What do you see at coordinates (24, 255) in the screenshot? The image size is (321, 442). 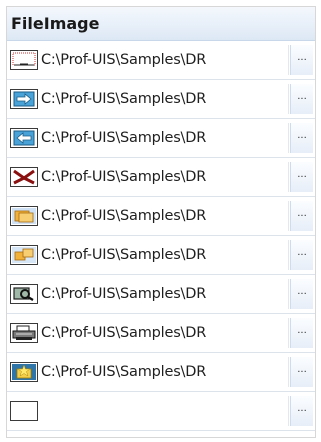 I see `folder-pair-icon` at bounding box center [24, 255].